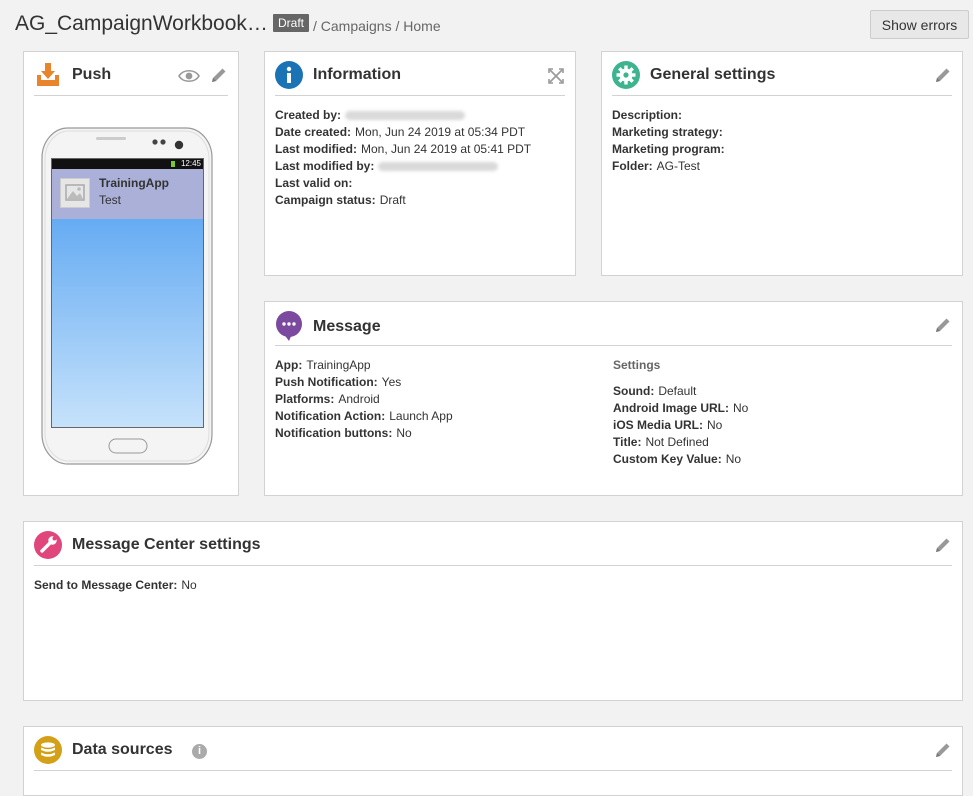 The image size is (973, 796). I want to click on field-value: Draft, so click(392, 200).